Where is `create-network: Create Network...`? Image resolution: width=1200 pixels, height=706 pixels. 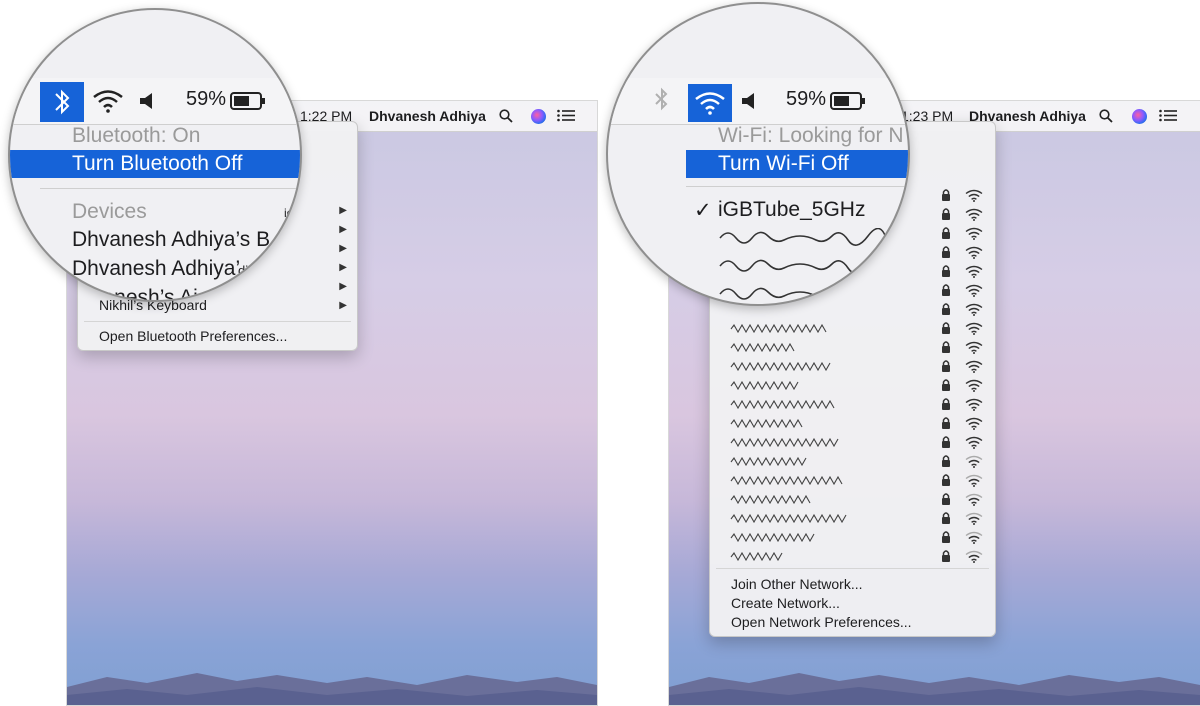
create-network: Create Network... is located at coordinates (852, 603).